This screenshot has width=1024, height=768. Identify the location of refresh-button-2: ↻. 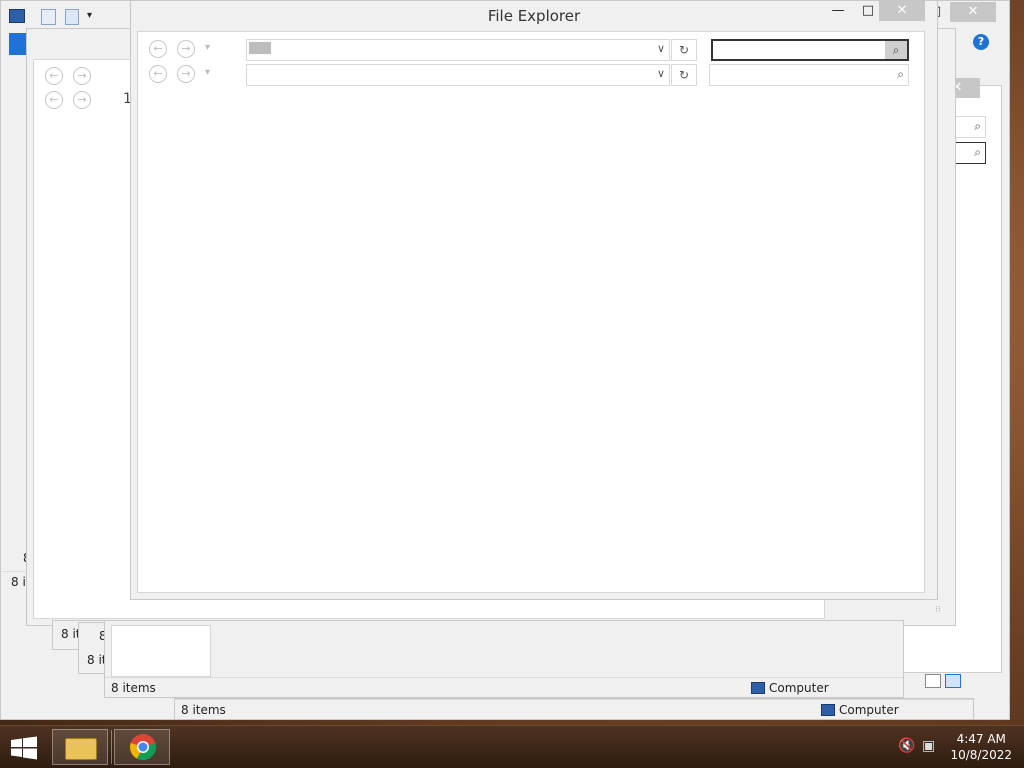
(684, 75).